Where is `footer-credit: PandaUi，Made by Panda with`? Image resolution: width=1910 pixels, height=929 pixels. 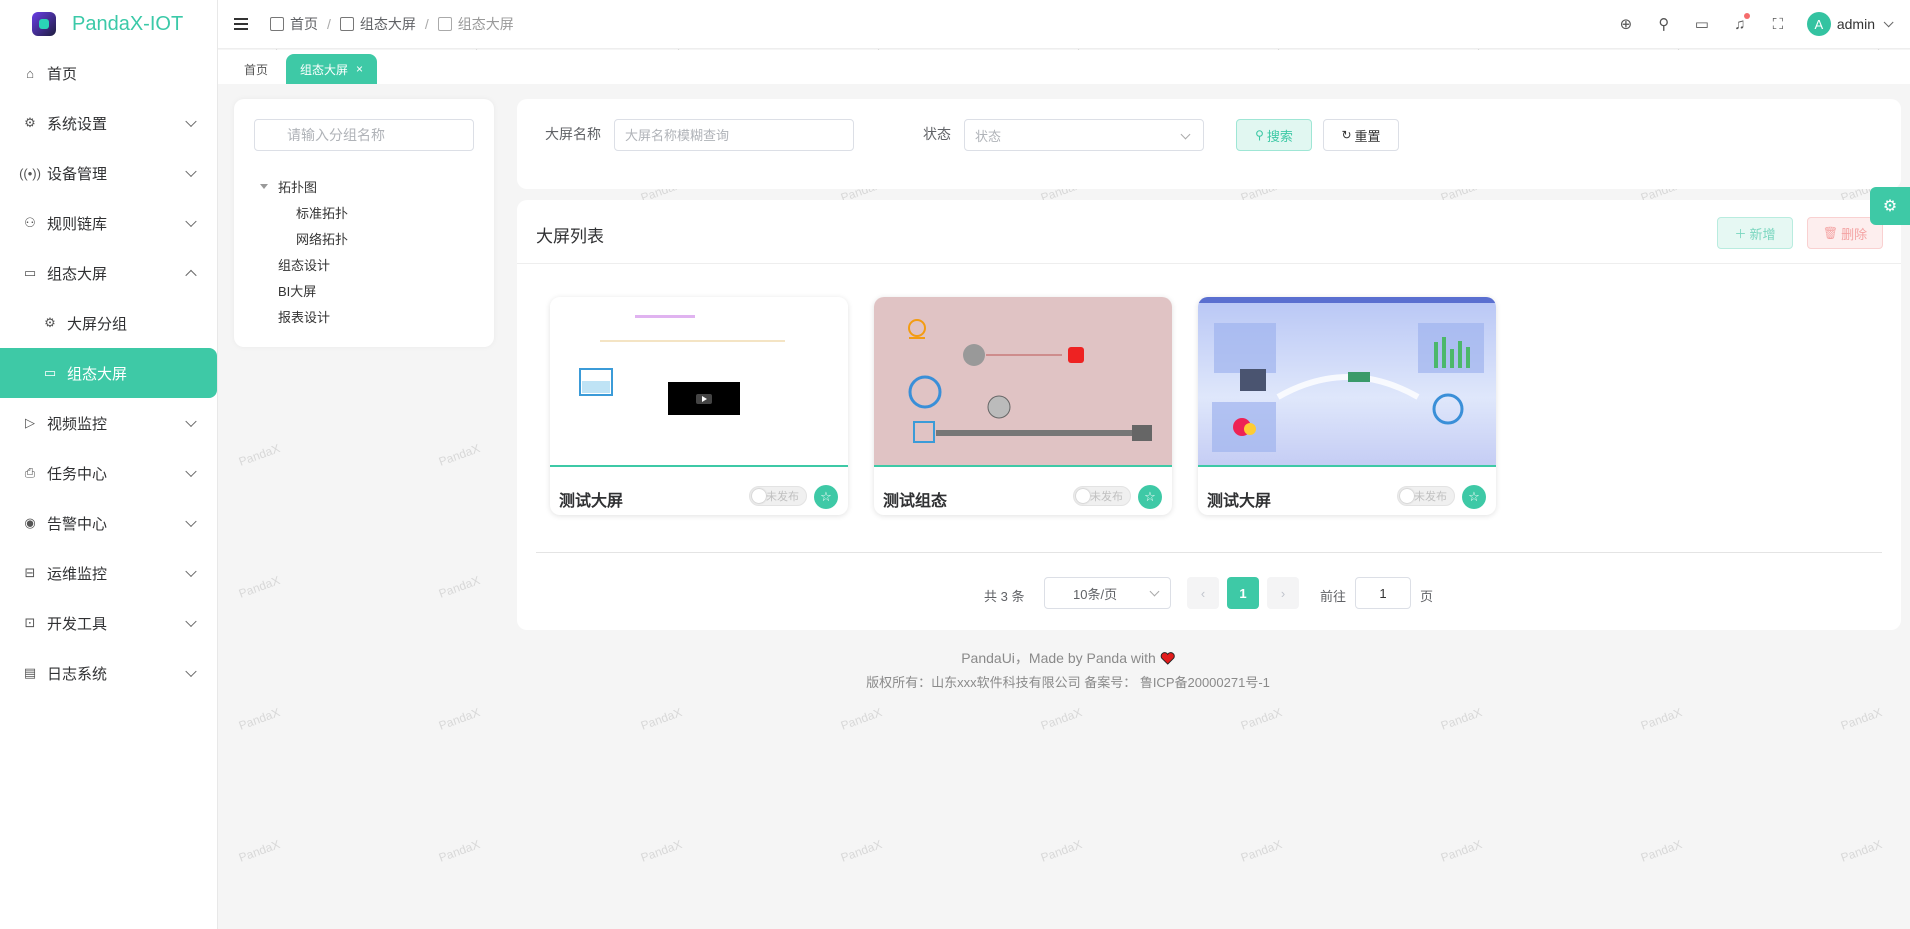 footer-credit: PandaUi，Made by Panda with is located at coordinates (1068, 658).